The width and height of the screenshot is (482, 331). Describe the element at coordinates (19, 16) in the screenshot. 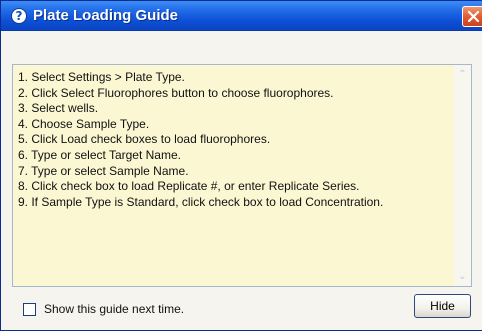

I see `question-circle-icon: ?` at that location.